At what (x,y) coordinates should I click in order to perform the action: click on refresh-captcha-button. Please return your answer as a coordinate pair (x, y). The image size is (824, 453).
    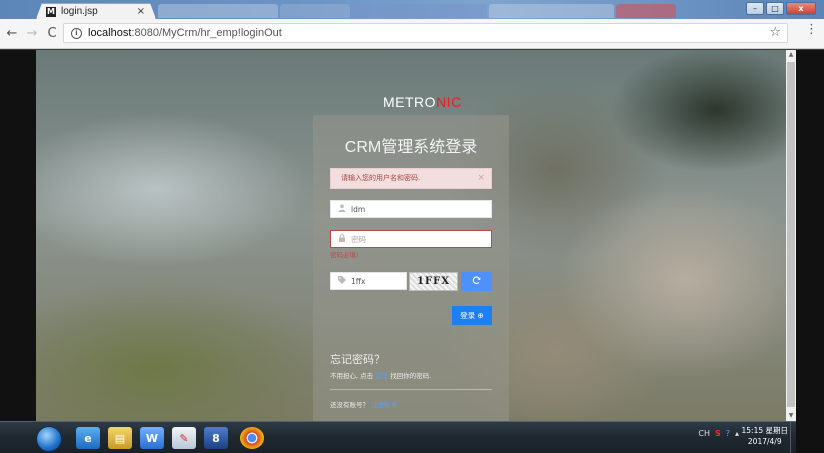
    Looking at the image, I should click on (476, 281).